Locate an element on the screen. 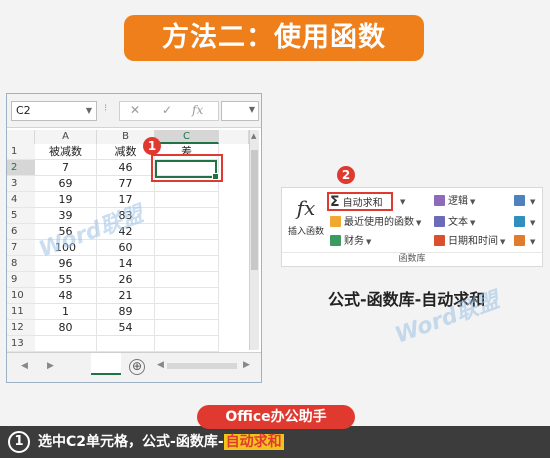 The height and width of the screenshot is (458, 550). row-header: 5 is located at coordinates (21, 216).